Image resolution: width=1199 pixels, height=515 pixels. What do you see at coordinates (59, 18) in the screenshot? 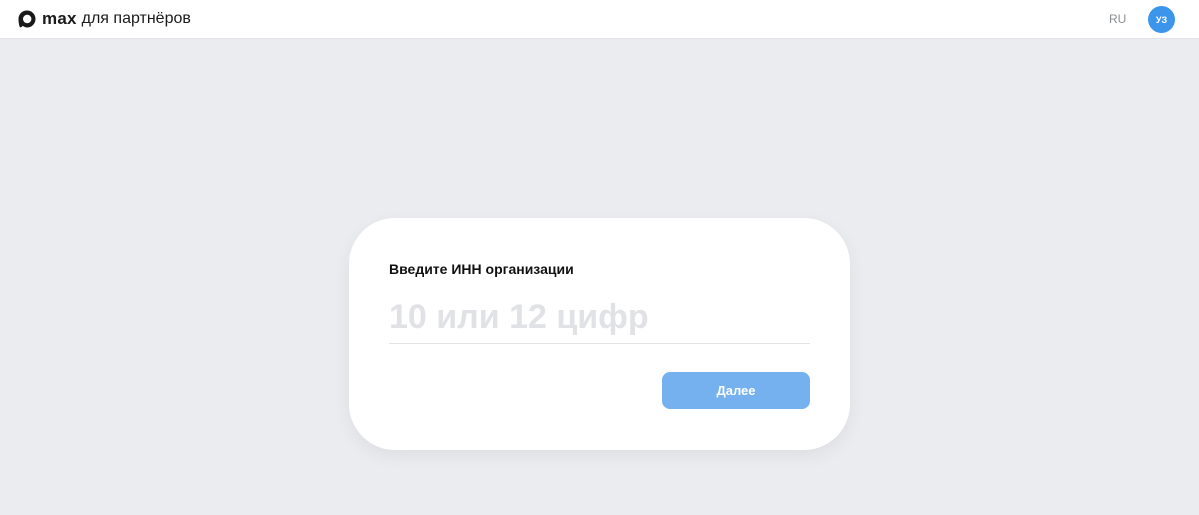
I see `logo-text: max` at bounding box center [59, 18].